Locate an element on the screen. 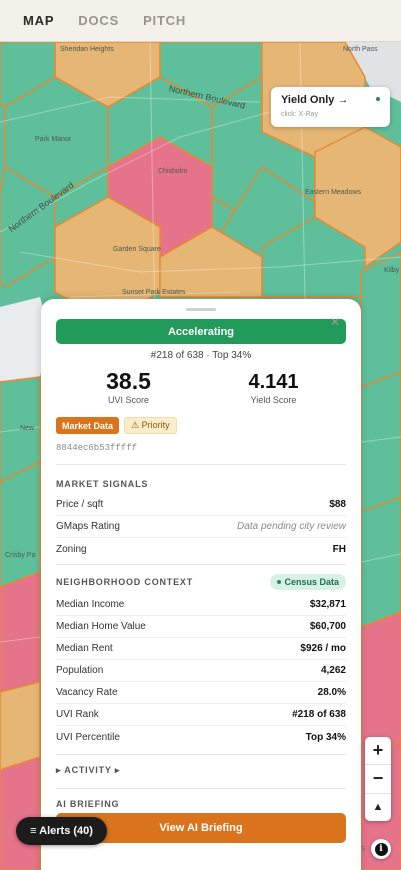 This screenshot has height=870, width=401. table-row: Population 4,262 is located at coordinates (201, 671).